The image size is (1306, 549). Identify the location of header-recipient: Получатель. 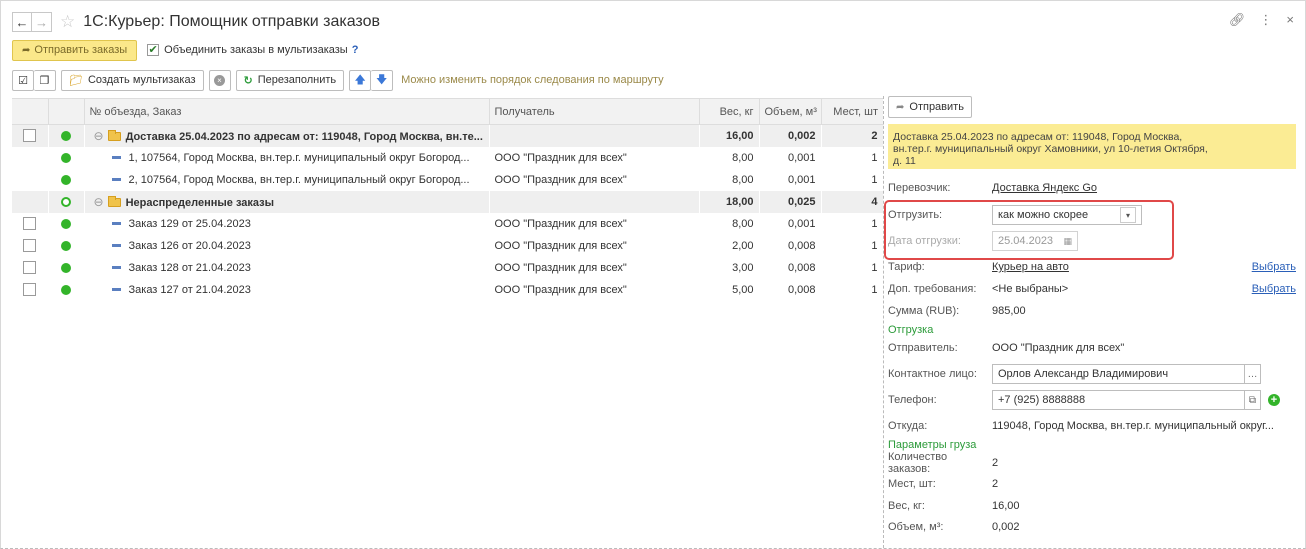
(594, 111).